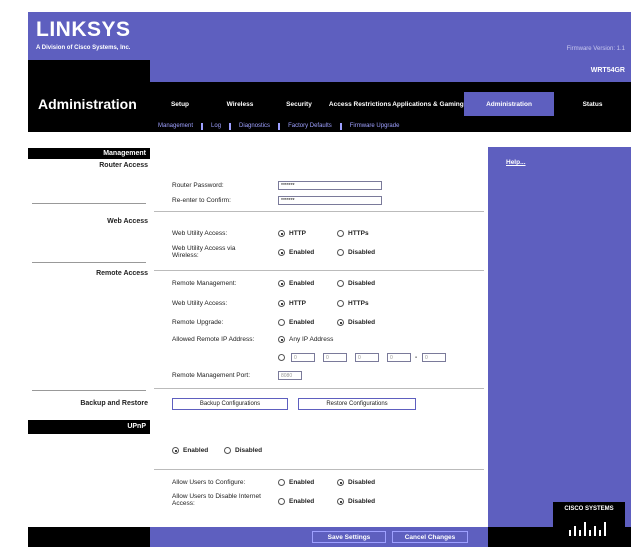 Image resolution: width=642 pixels, height=555 pixels. I want to click on footer-bar: Save Settings Cancel Changes, so click(329, 537).